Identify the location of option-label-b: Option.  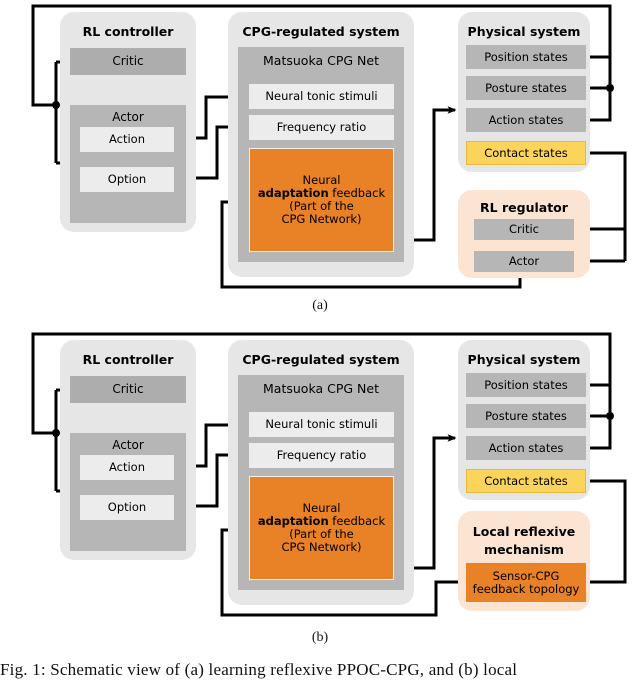
(127, 507).